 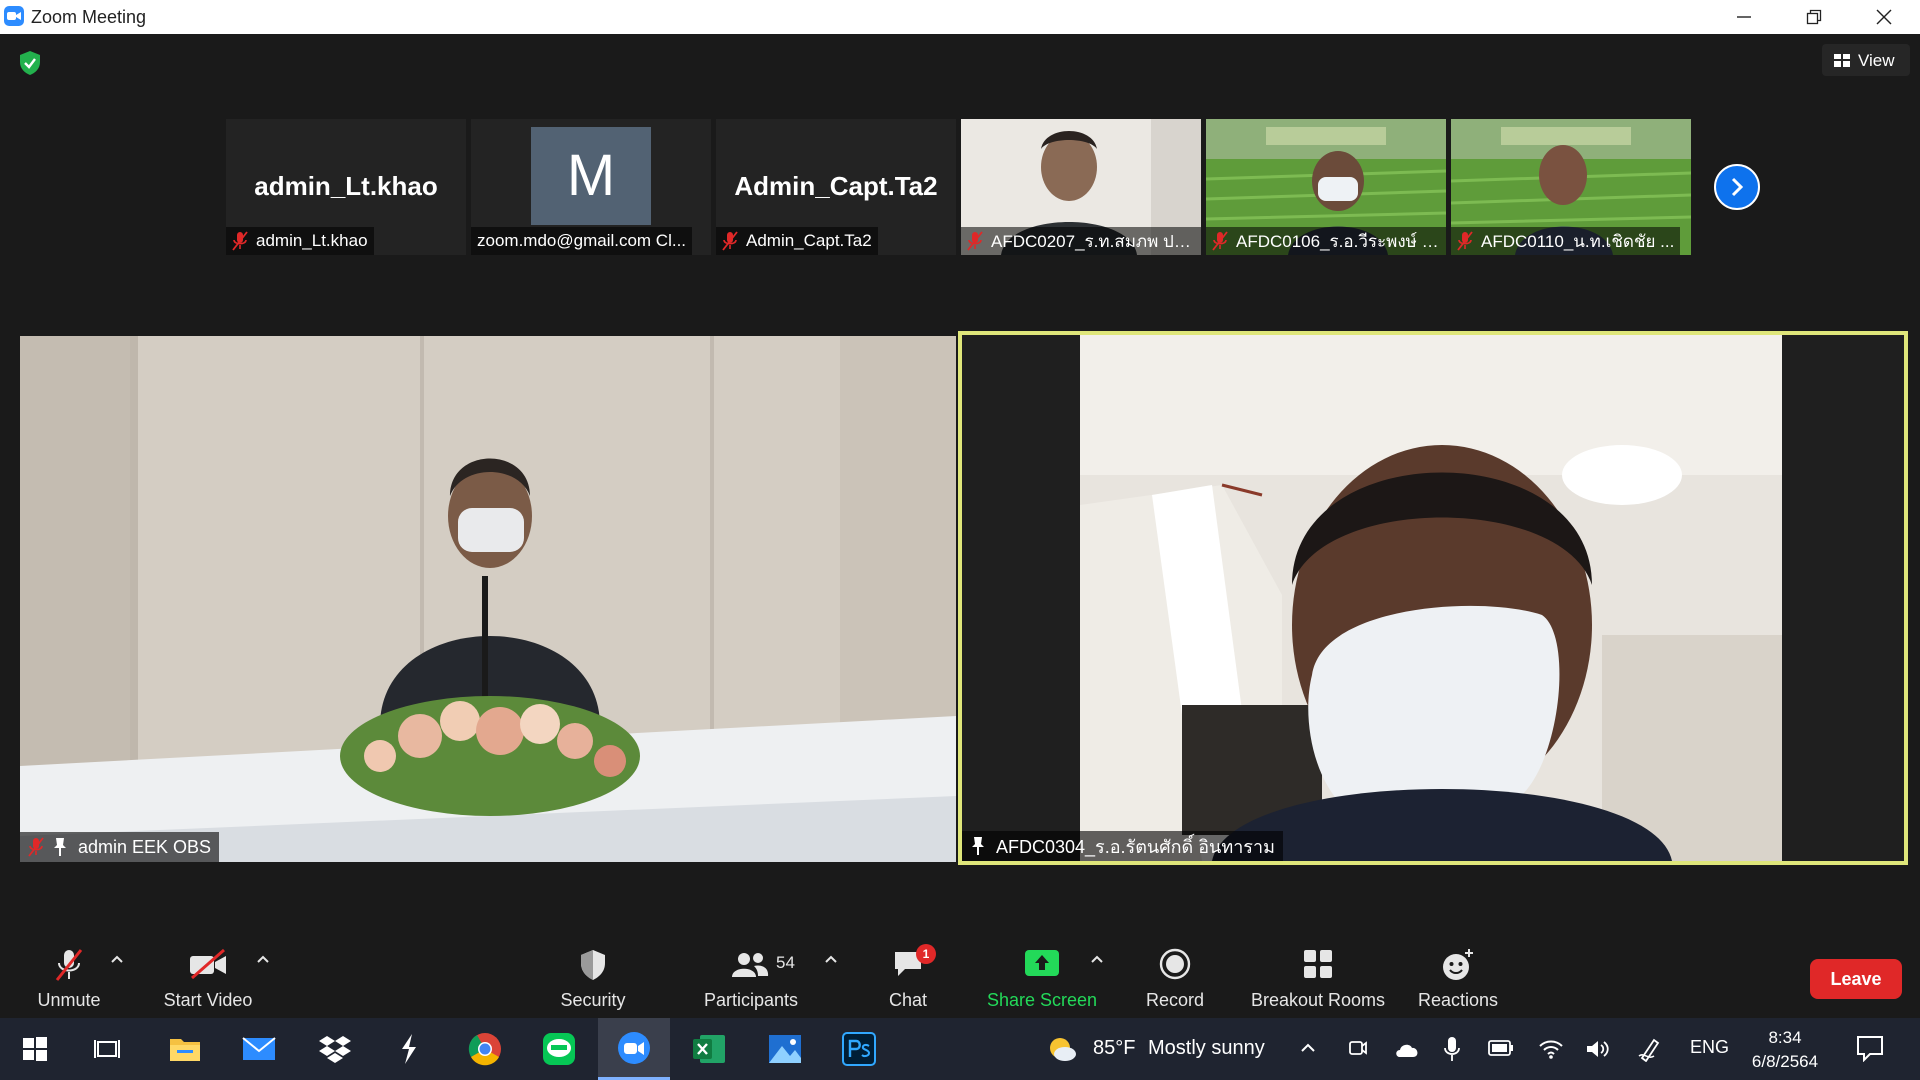 What do you see at coordinates (117, 959) in the screenshot?
I see `audio-options-chevron-up-icon` at bounding box center [117, 959].